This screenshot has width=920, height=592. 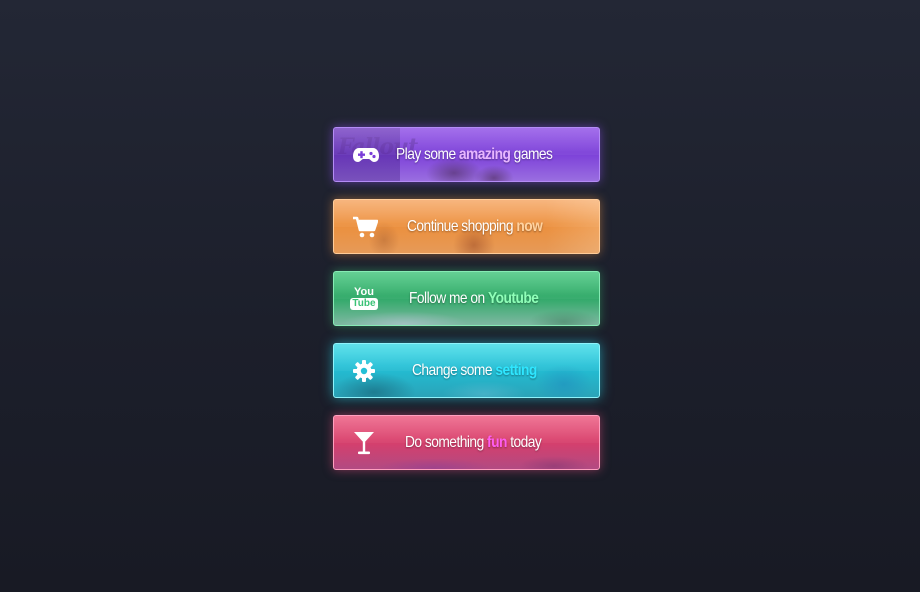 What do you see at coordinates (447, 298) in the screenshot?
I see `label-prefix: Follow me on` at bounding box center [447, 298].